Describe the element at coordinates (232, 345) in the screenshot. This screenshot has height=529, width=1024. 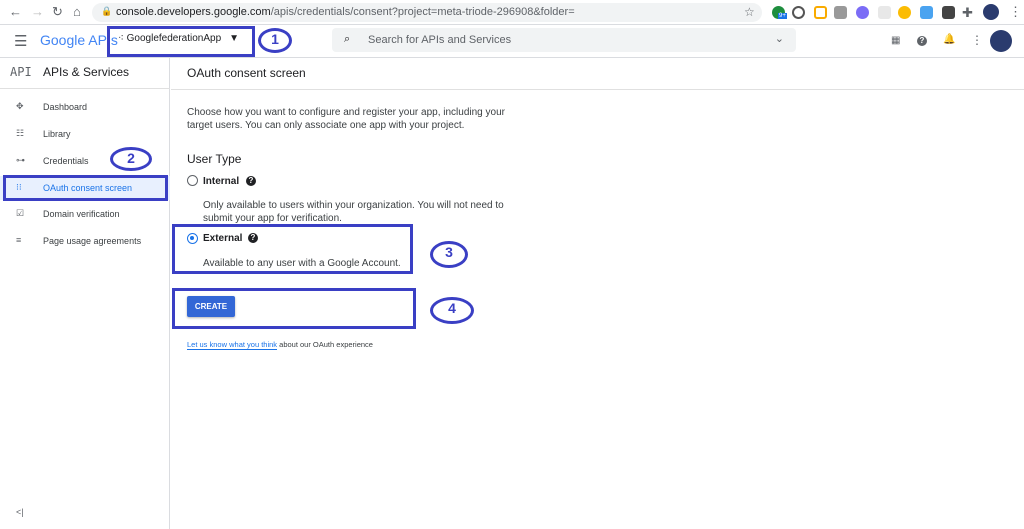
I see `feedback-link: Let us know what you think` at that location.